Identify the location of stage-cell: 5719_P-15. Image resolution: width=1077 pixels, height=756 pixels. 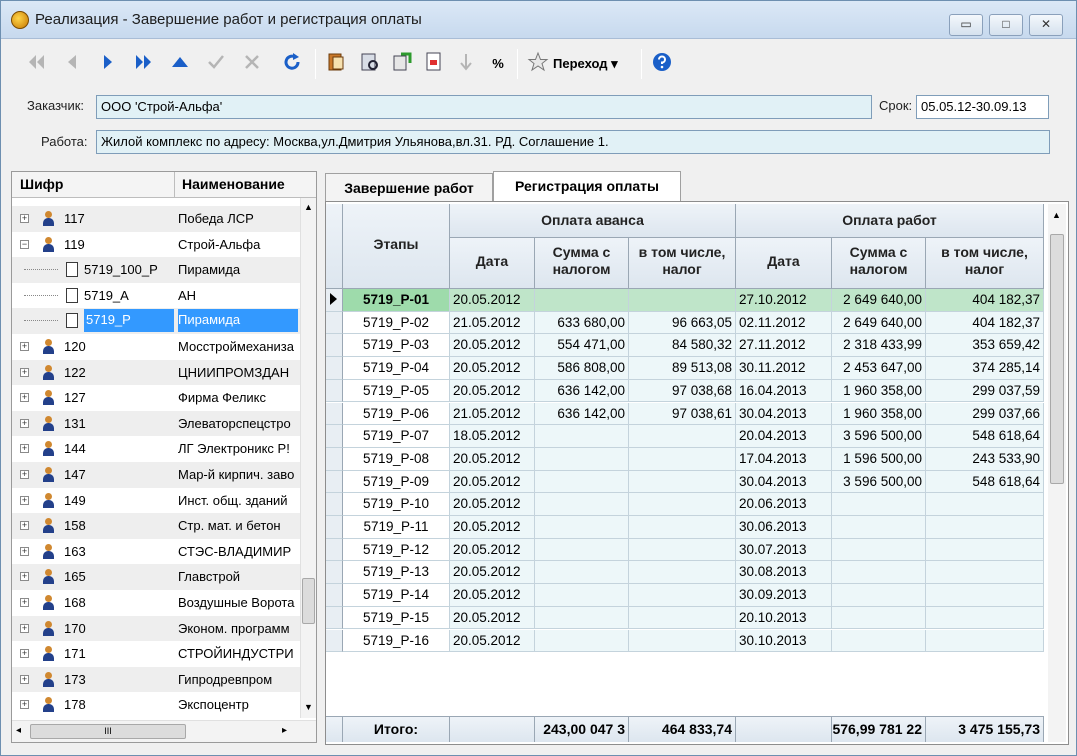
(396, 618).